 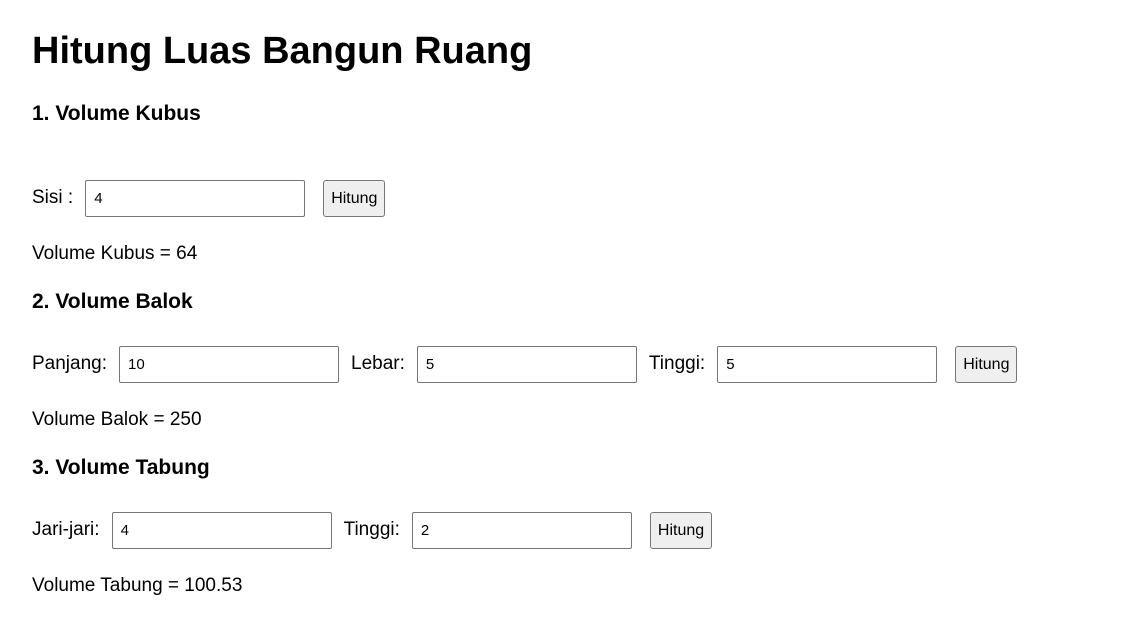 What do you see at coordinates (827, 364) in the screenshot?
I see `tinggi-balok-input` at bounding box center [827, 364].